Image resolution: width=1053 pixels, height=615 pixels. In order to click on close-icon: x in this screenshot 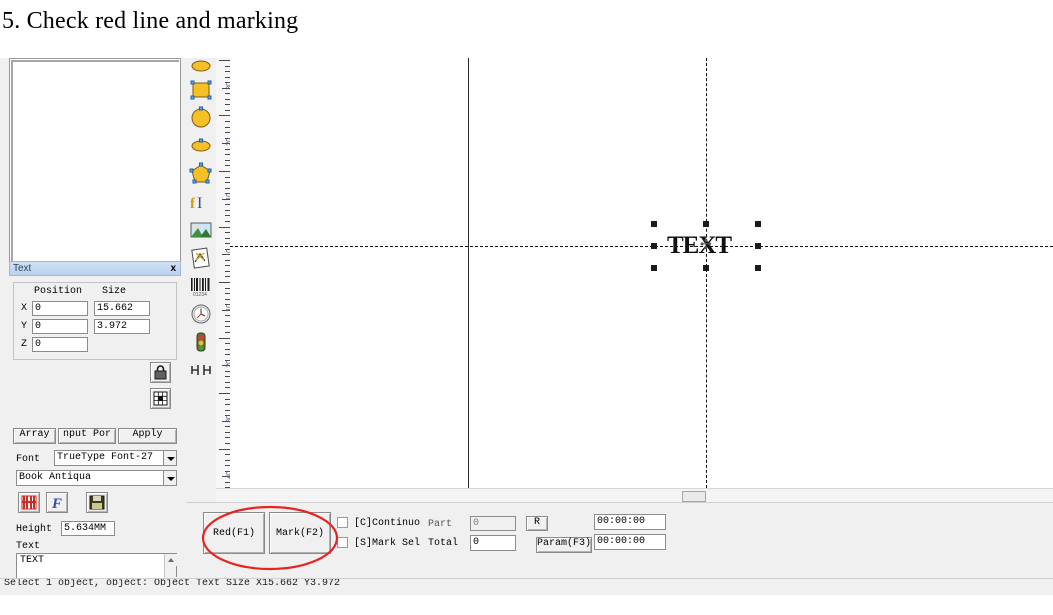, I will do `click(173, 268)`.